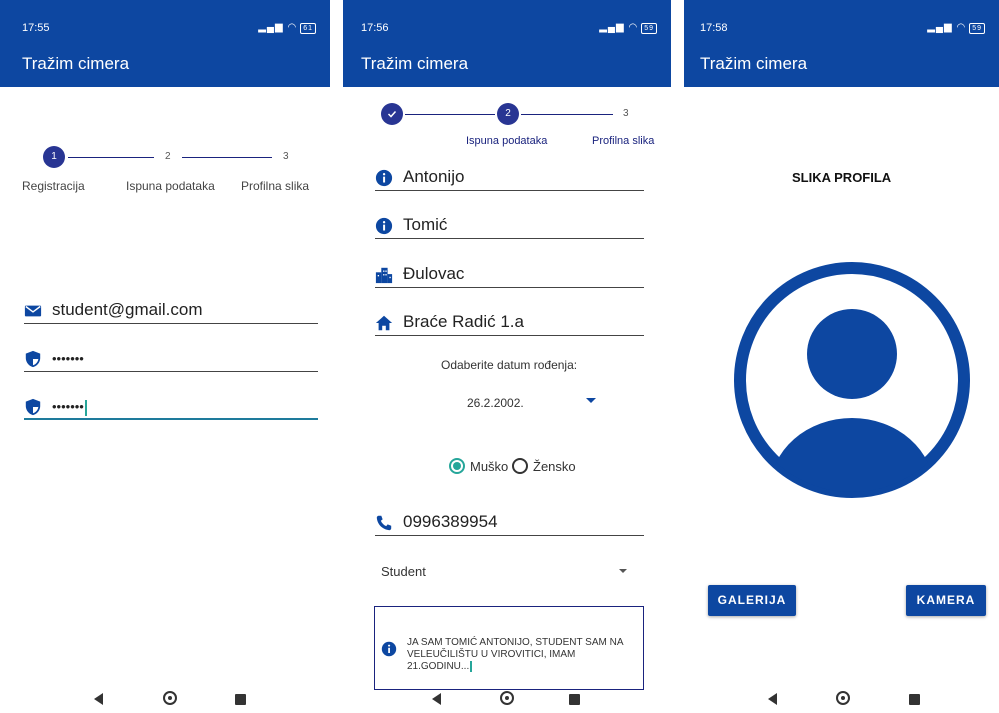 This screenshot has height=713, width=999. What do you see at coordinates (36, 28) in the screenshot?
I see `status-time: 17:55` at bounding box center [36, 28].